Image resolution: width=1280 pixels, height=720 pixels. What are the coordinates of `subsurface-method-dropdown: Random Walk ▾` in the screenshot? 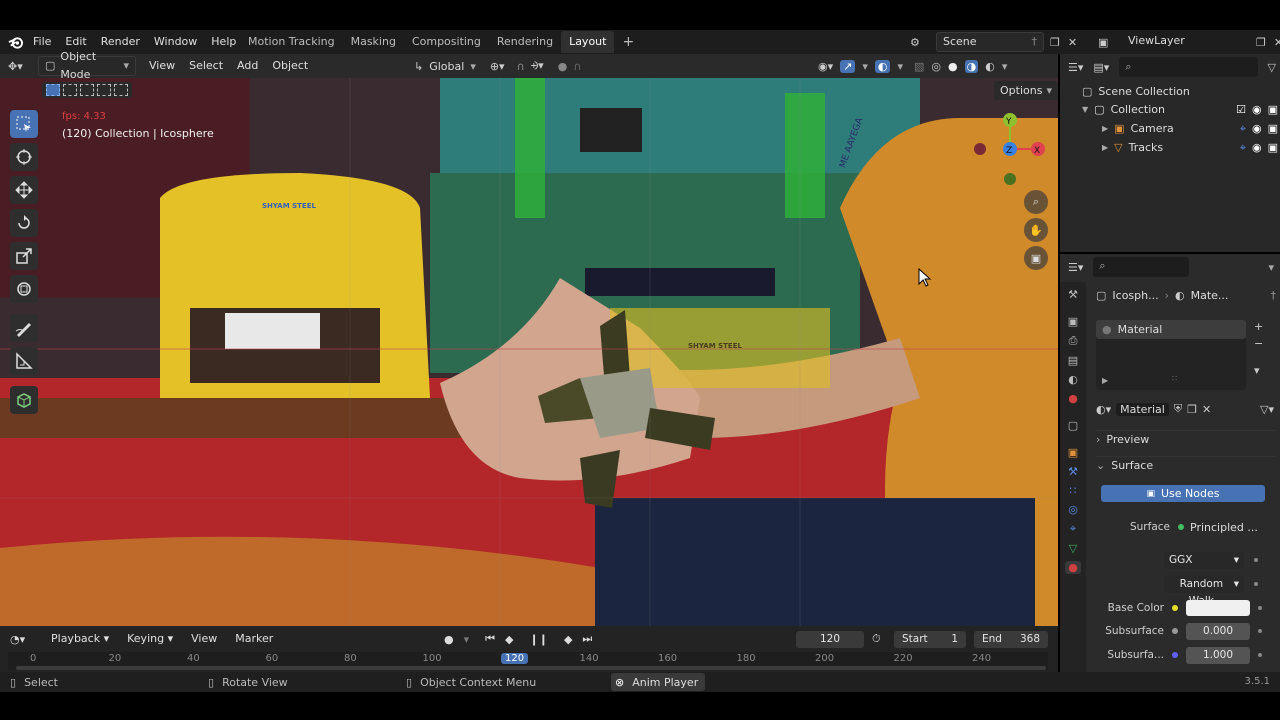 It's located at (1204, 591).